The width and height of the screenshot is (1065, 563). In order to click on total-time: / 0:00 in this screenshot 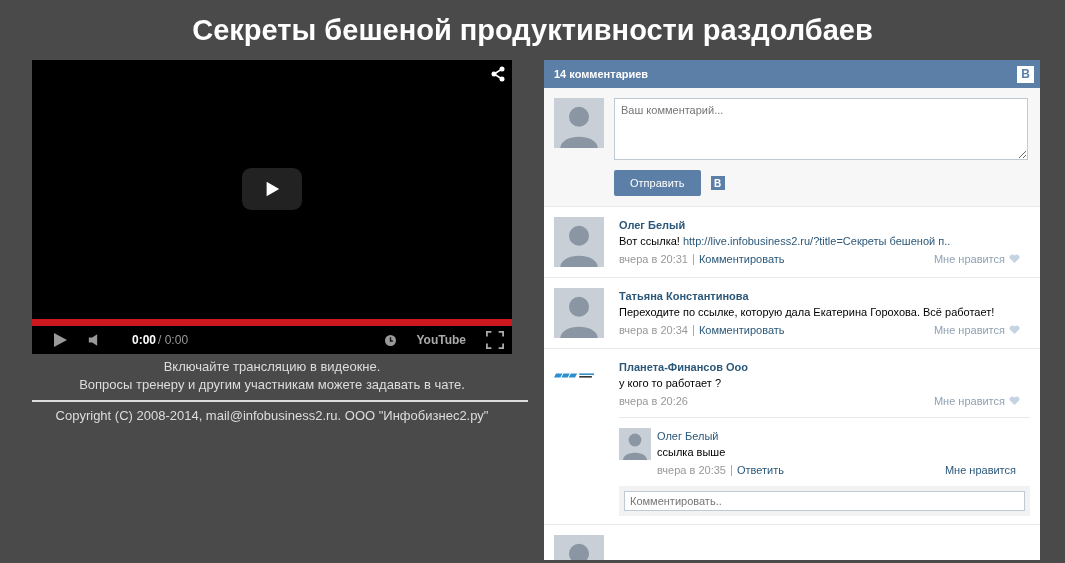, I will do `click(173, 340)`.